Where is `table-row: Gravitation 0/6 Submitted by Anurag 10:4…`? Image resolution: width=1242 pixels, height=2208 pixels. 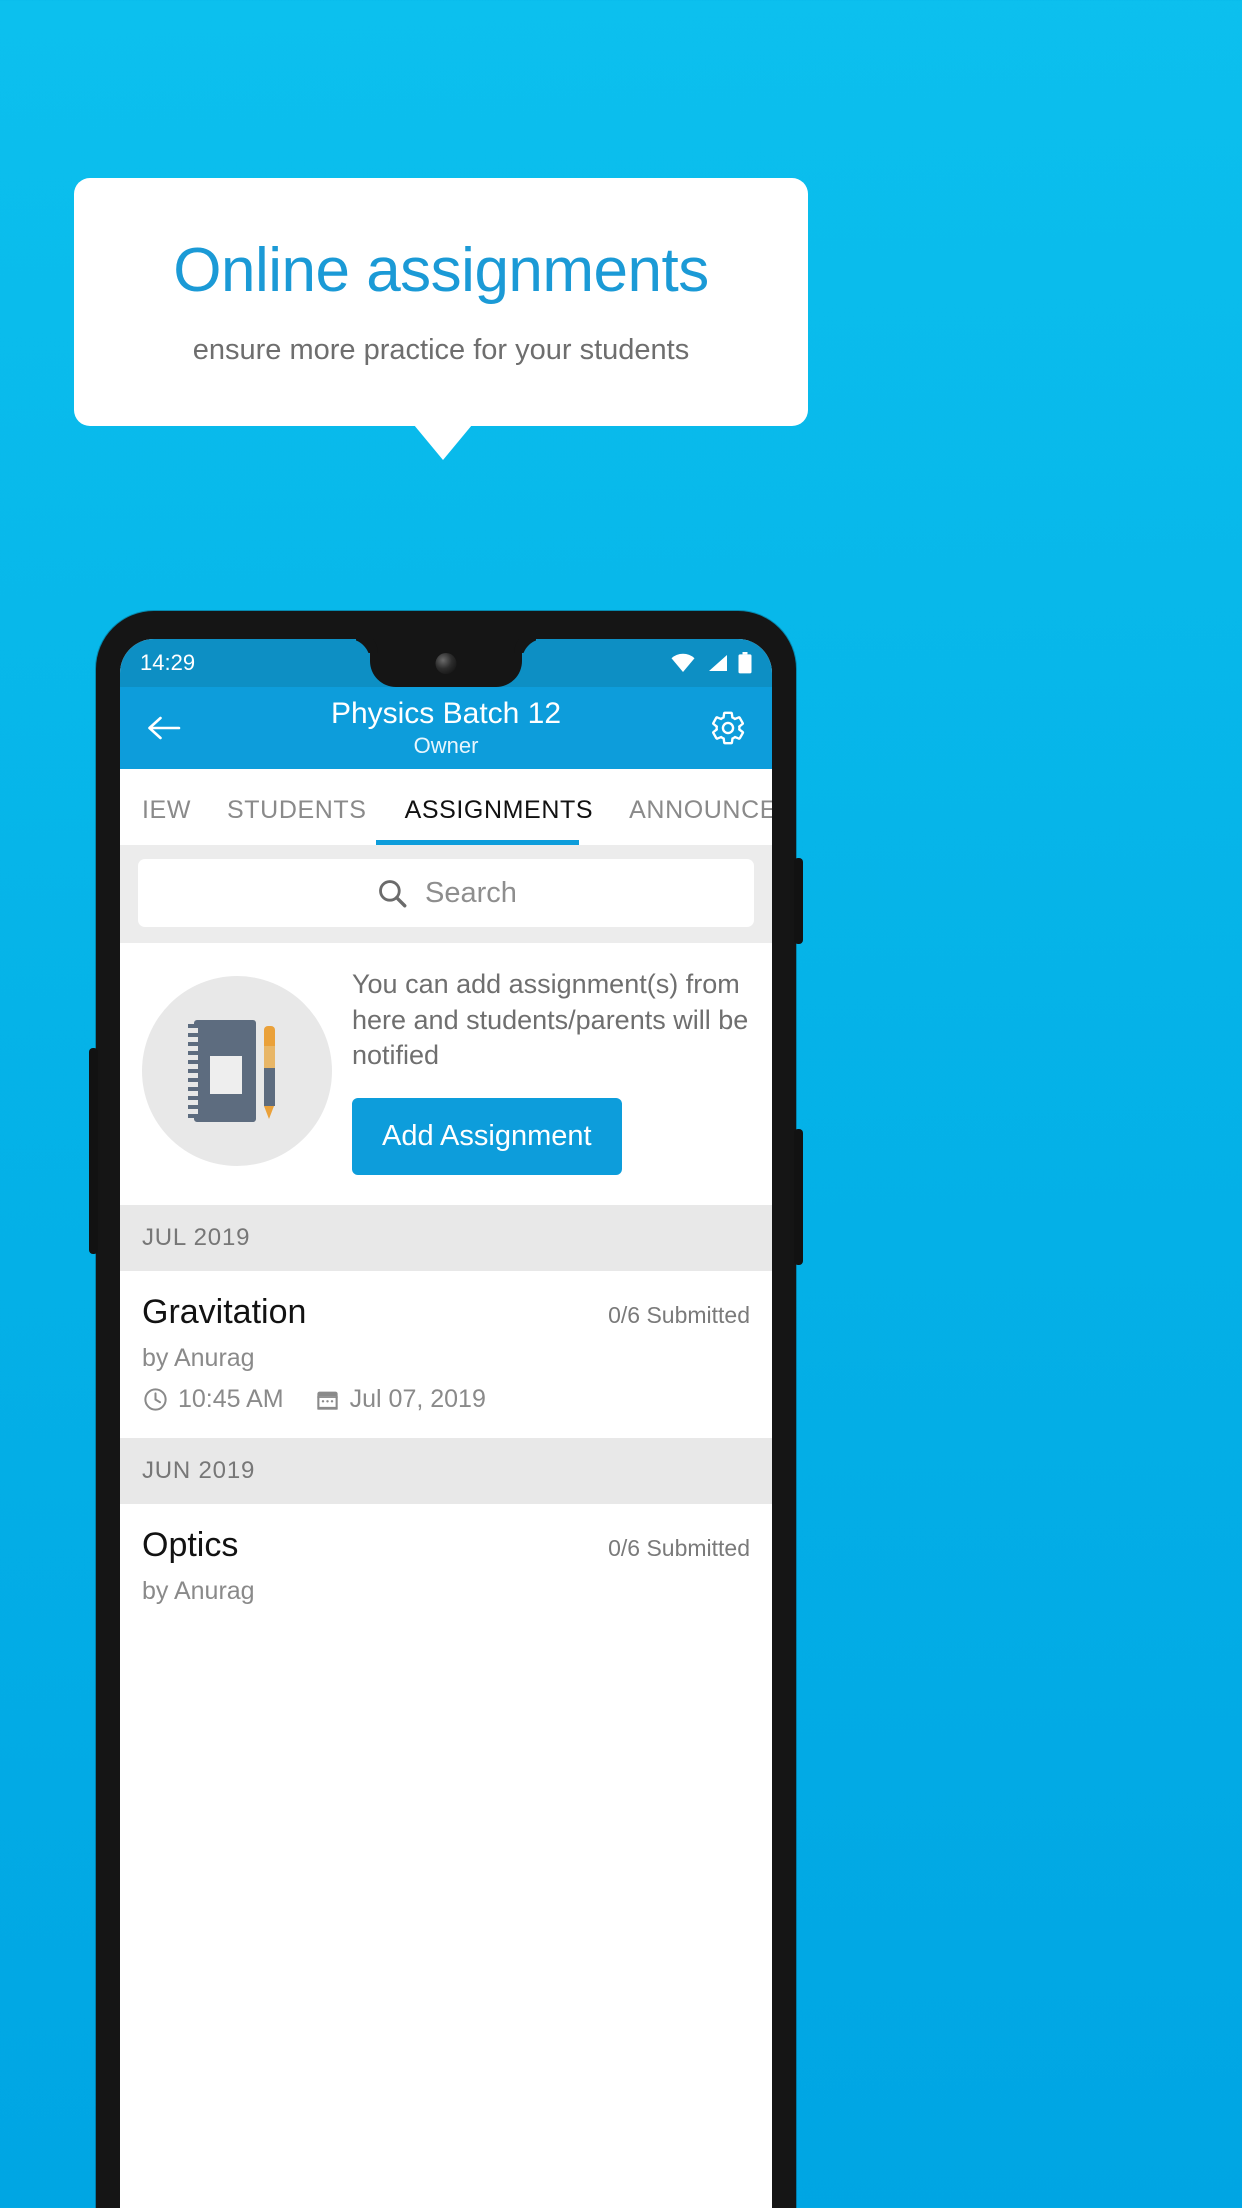
table-row: Gravitation 0/6 Submitted by Anurag 10:4… is located at coordinates (446, 1354).